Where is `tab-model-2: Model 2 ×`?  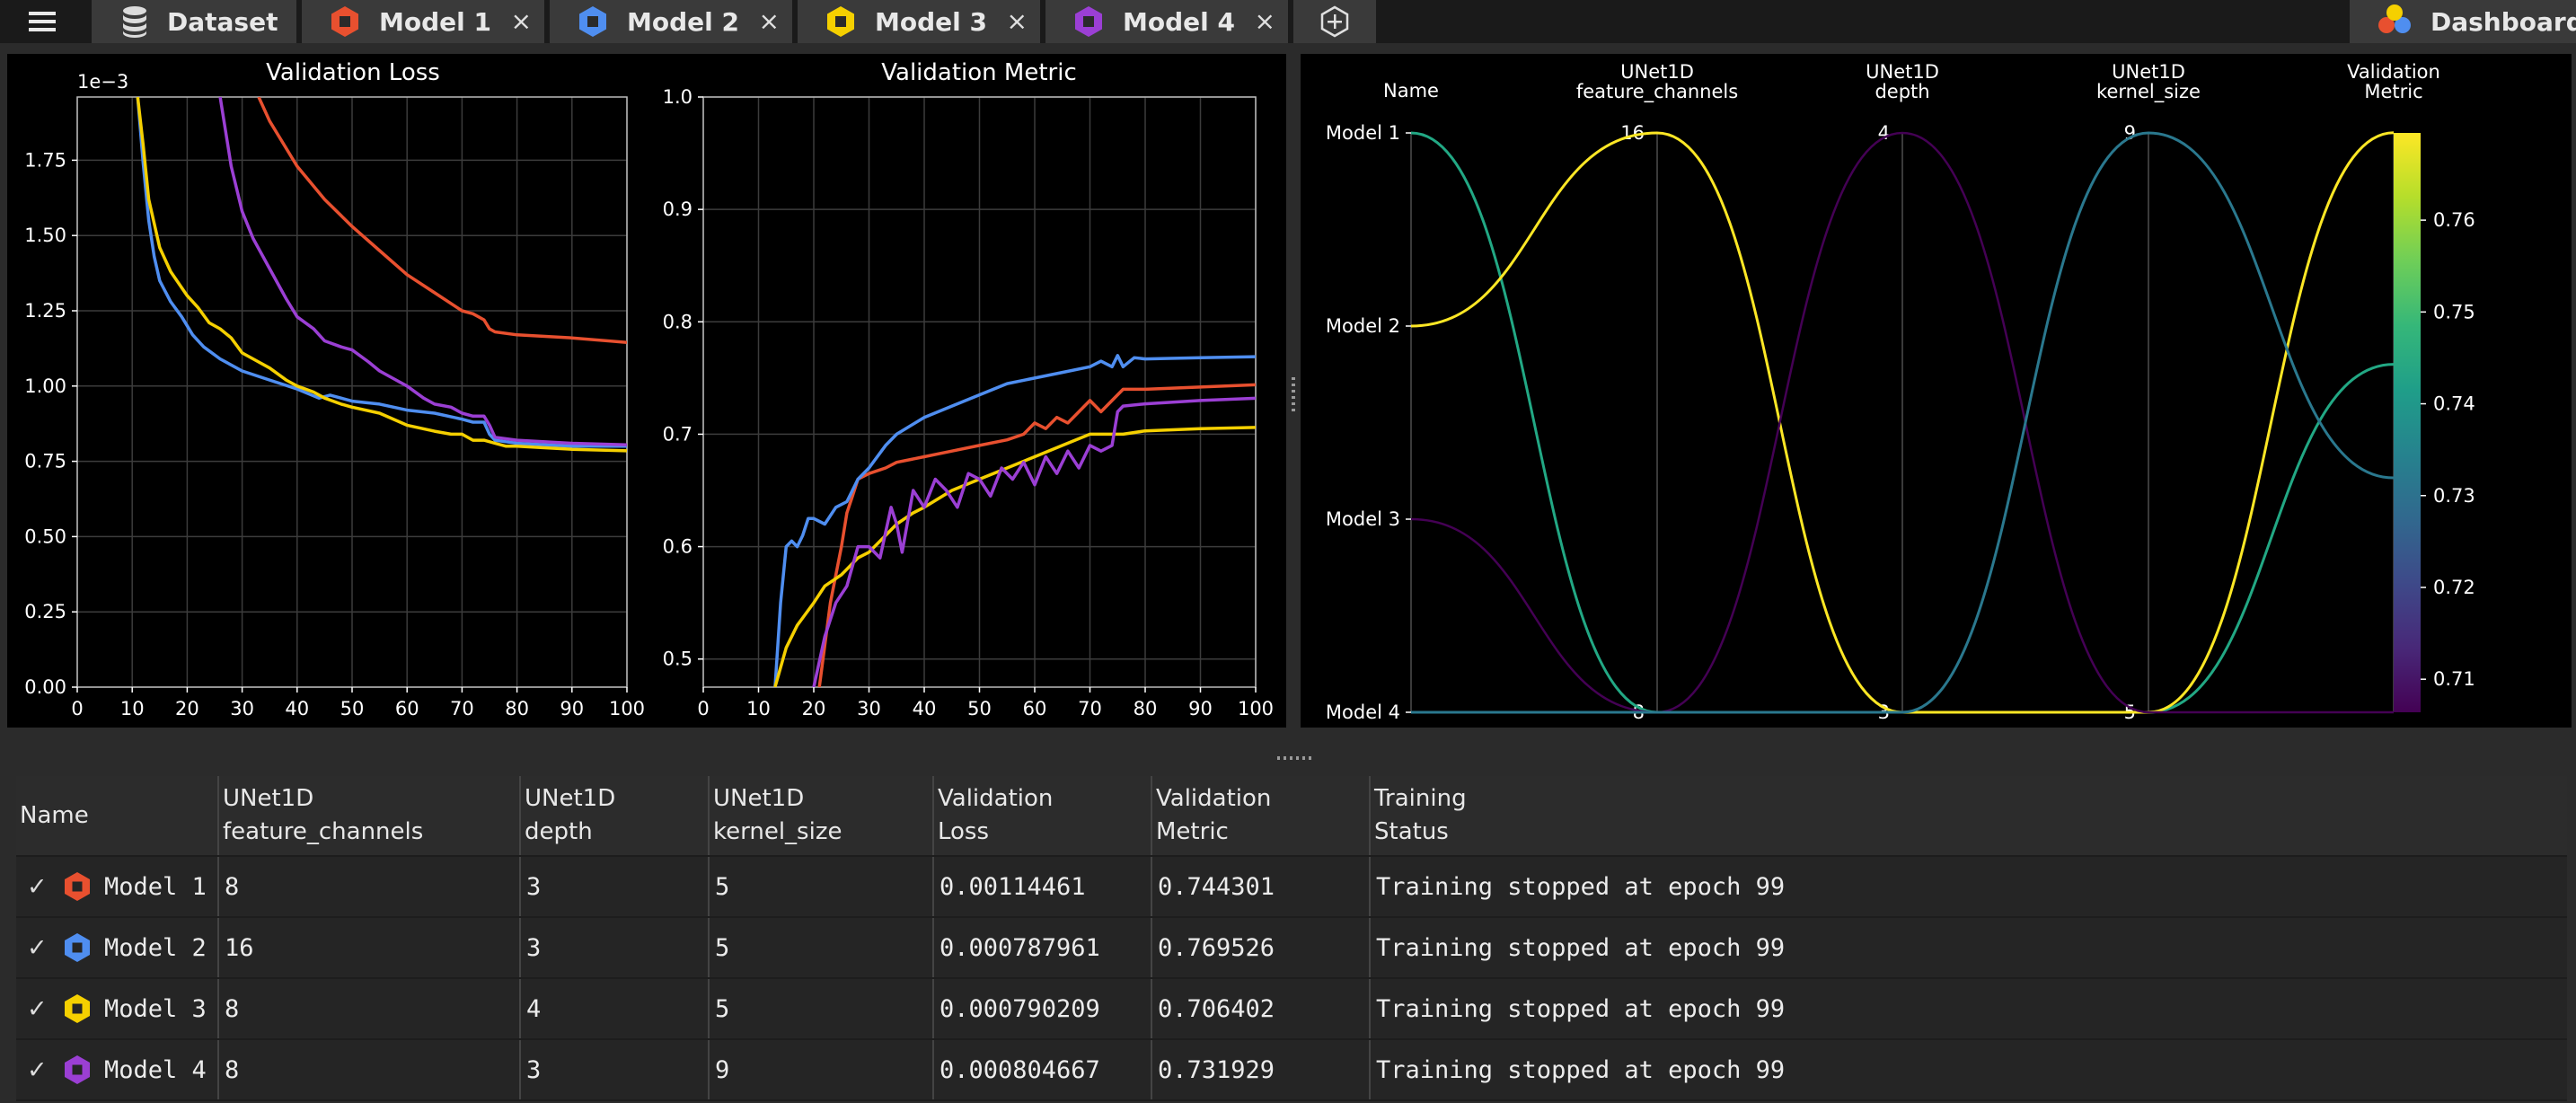
tab-model-2: Model 2 × is located at coordinates (671, 21).